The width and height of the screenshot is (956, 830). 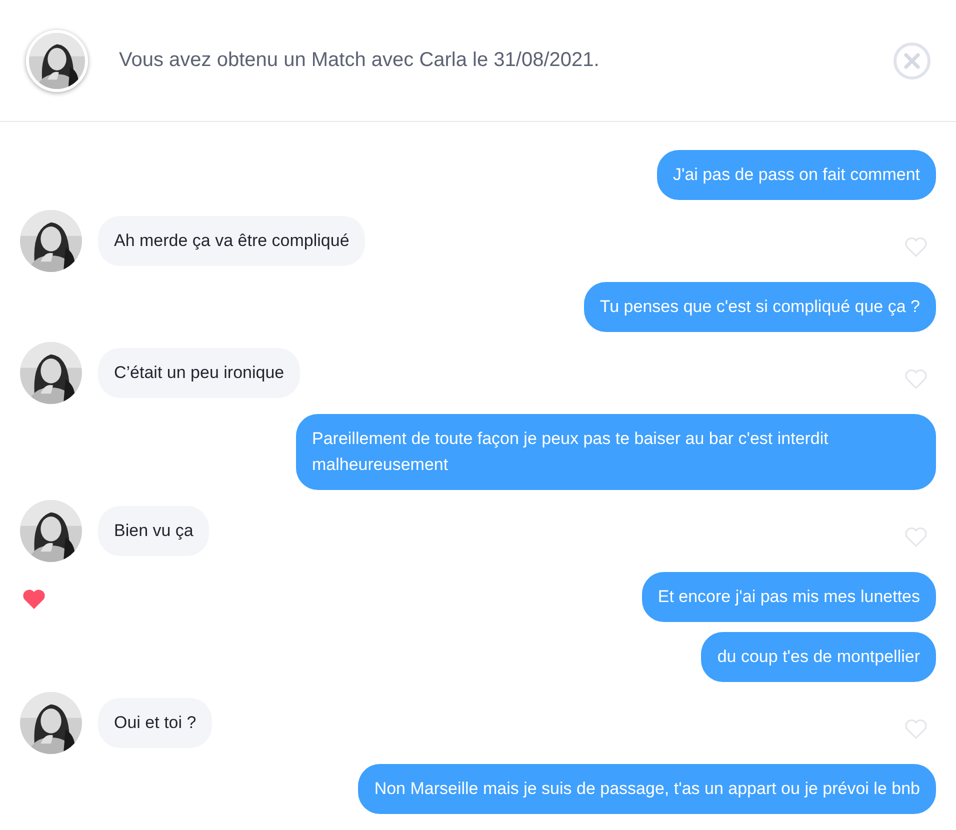 I want to click on close-icon, so click(x=912, y=61).